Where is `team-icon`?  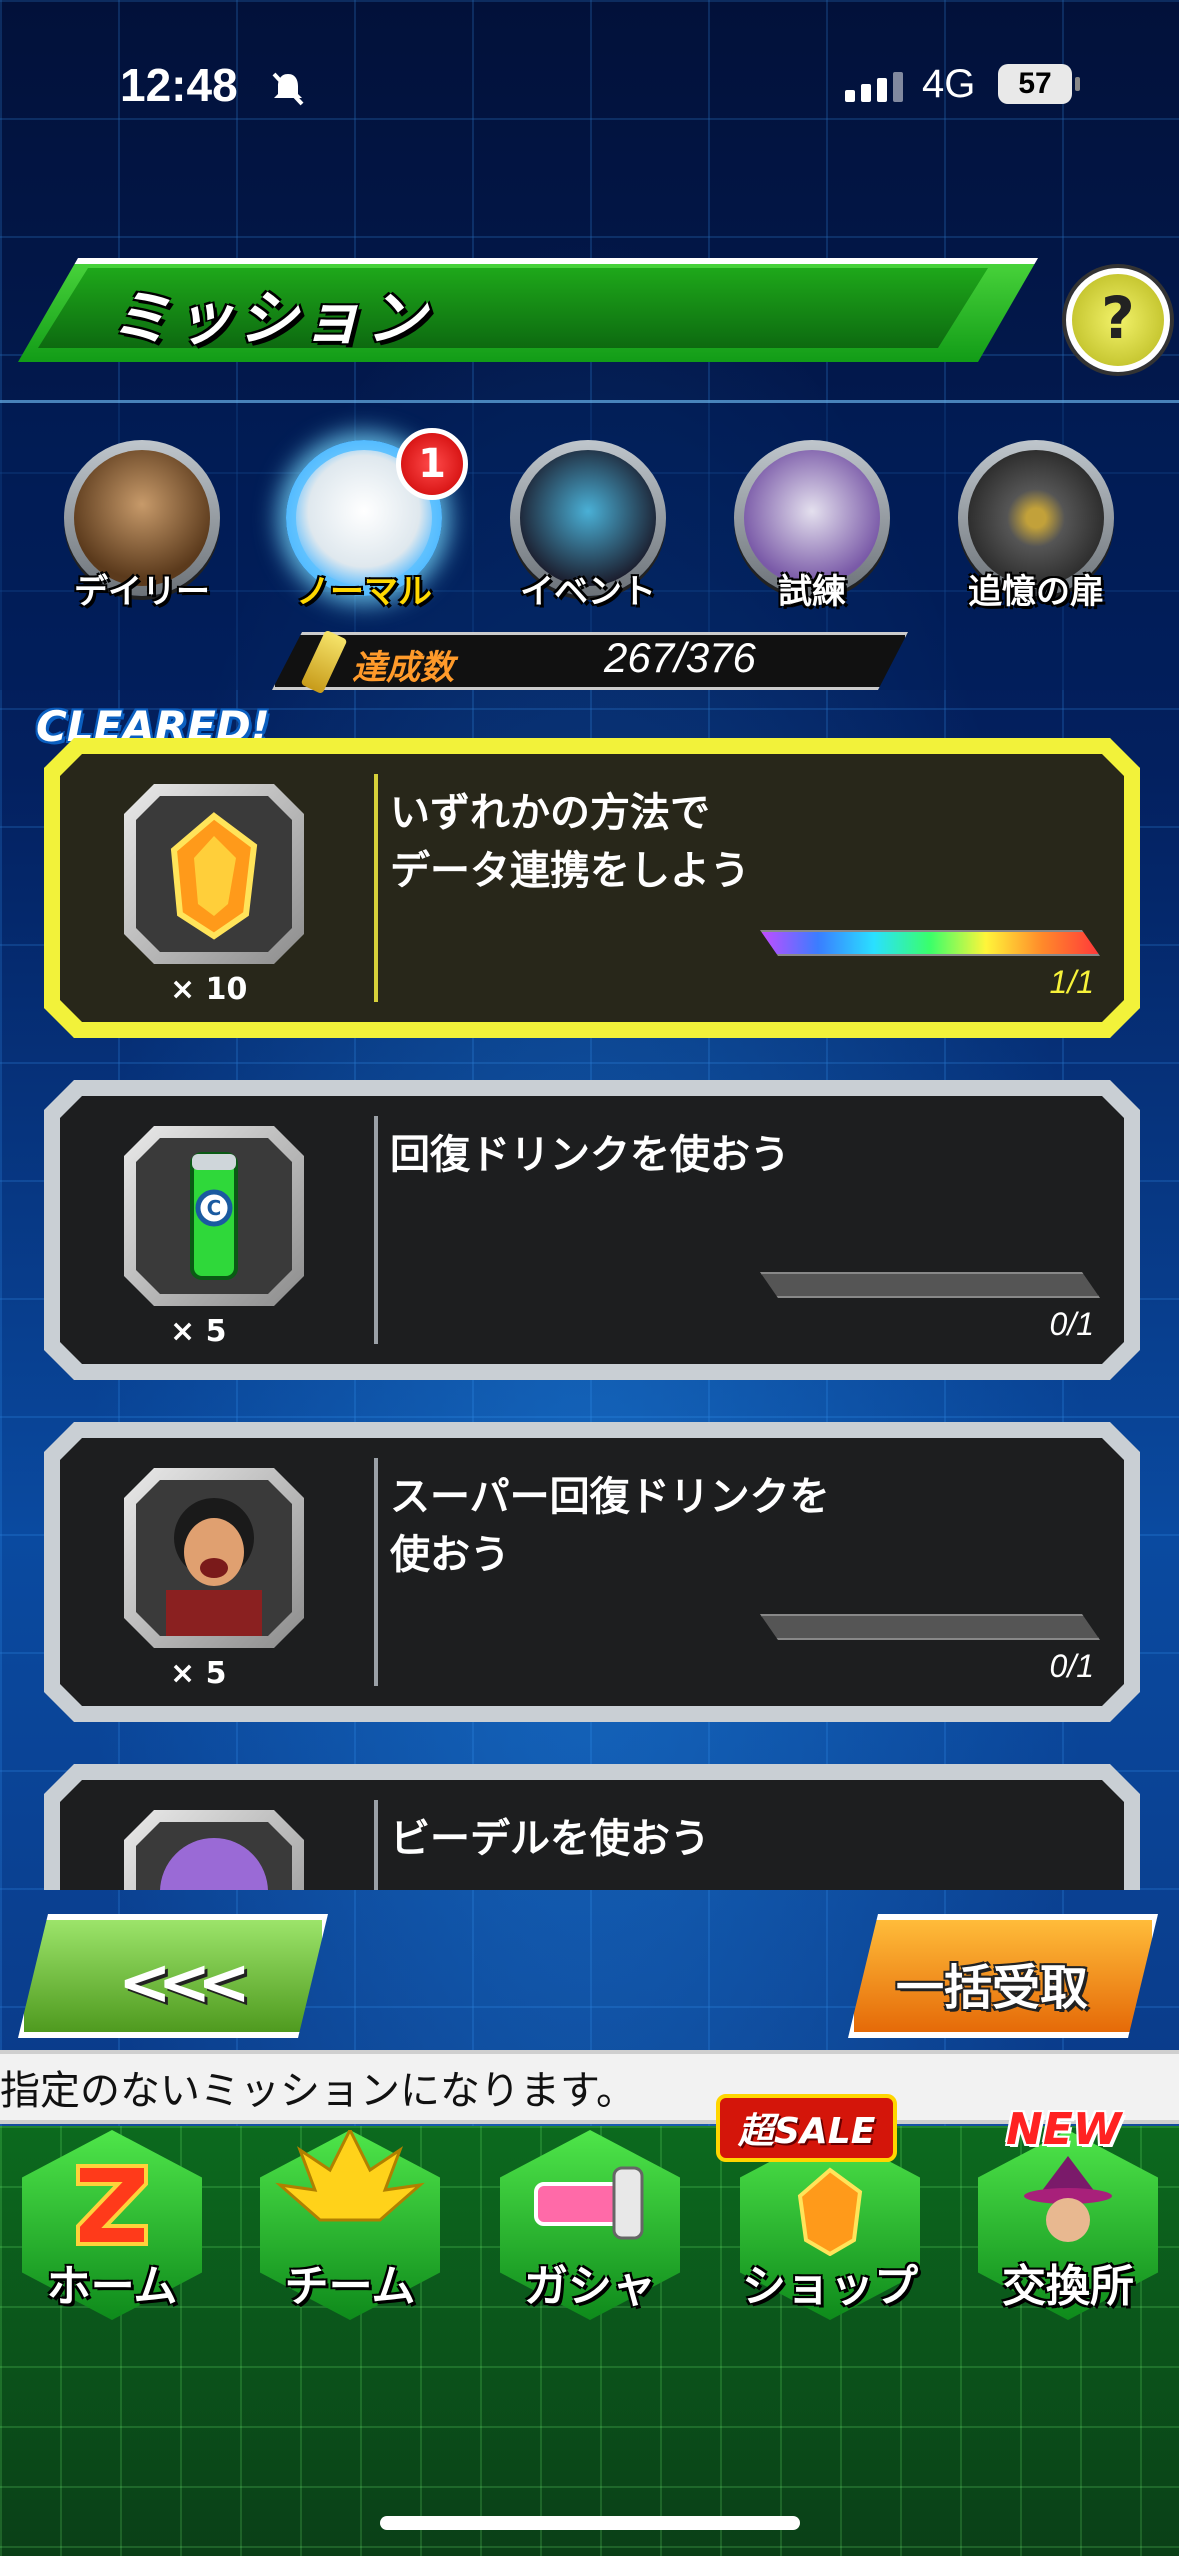 team-icon is located at coordinates (350, 2176).